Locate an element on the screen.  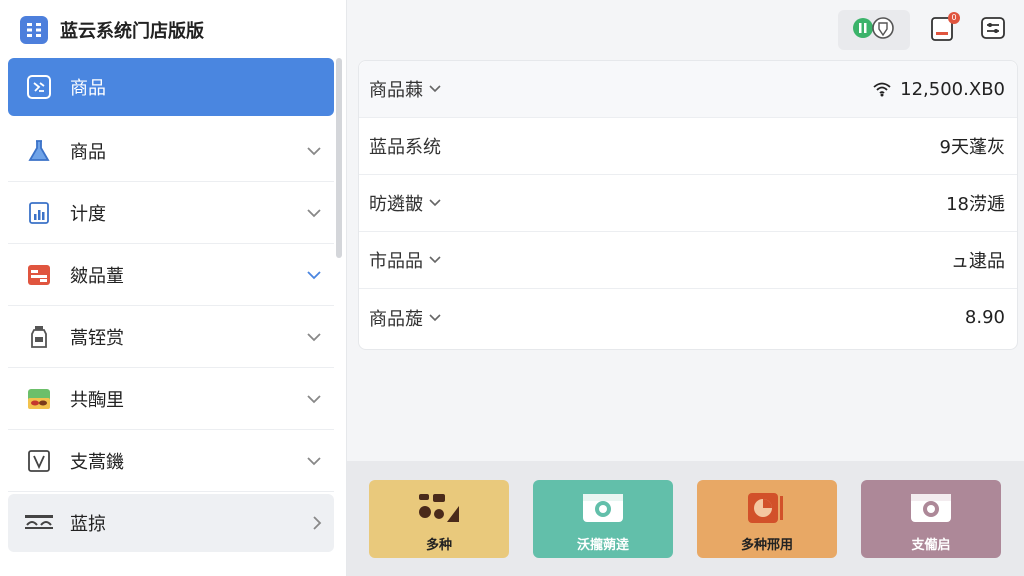
sliders-icon is located at coordinates (993, 30).